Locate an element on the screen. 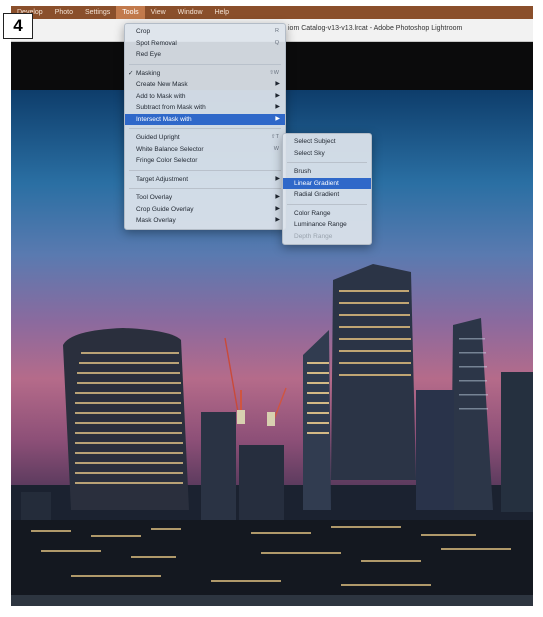  menu-item-label: Intersect Mask with is located at coordinates (164, 119).